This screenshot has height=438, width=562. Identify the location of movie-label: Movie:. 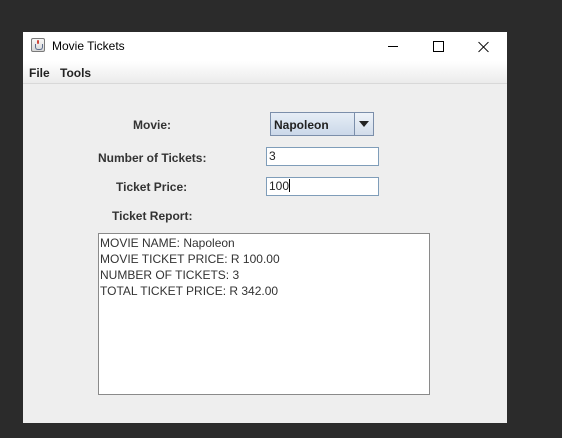
(152, 125).